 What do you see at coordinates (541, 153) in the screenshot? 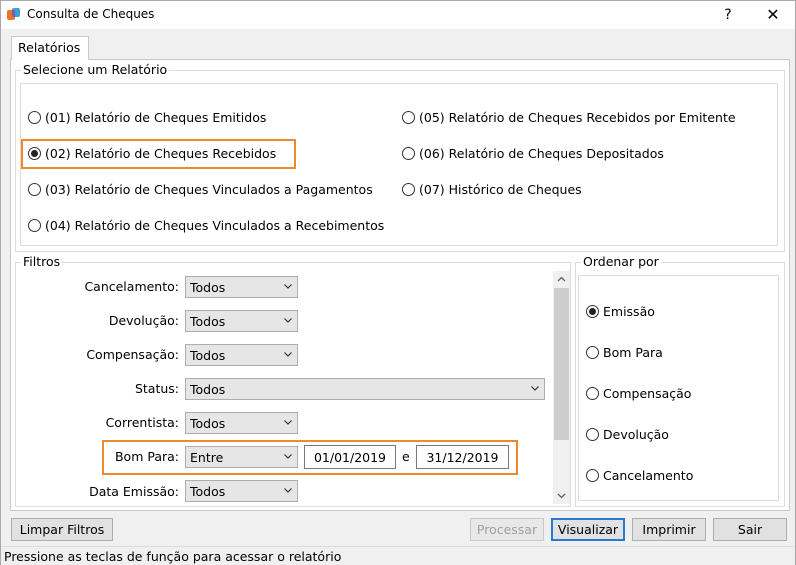
I see `report-label-06: (06) Relatório de Cheques Depositados` at bounding box center [541, 153].